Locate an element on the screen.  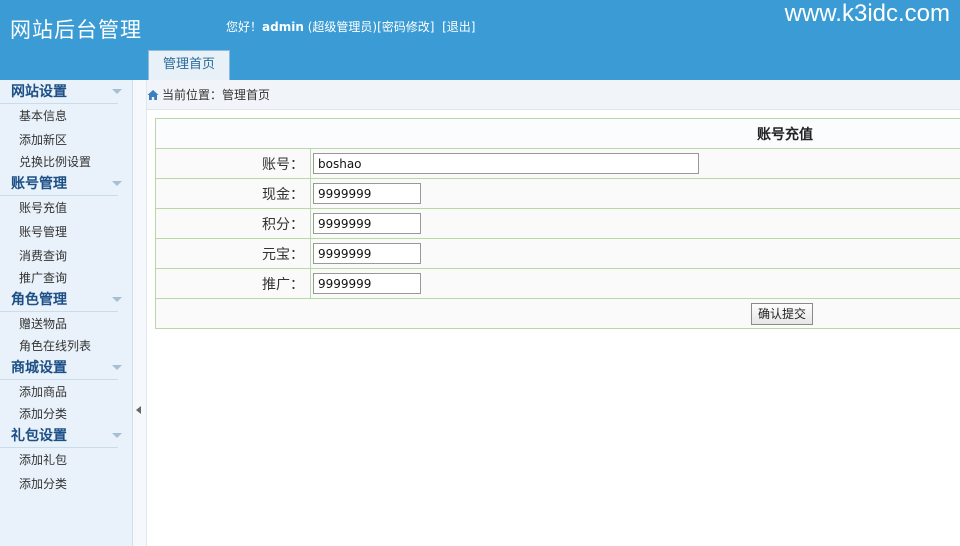
form-row-account: 账号： is located at coordinates (557, 163).